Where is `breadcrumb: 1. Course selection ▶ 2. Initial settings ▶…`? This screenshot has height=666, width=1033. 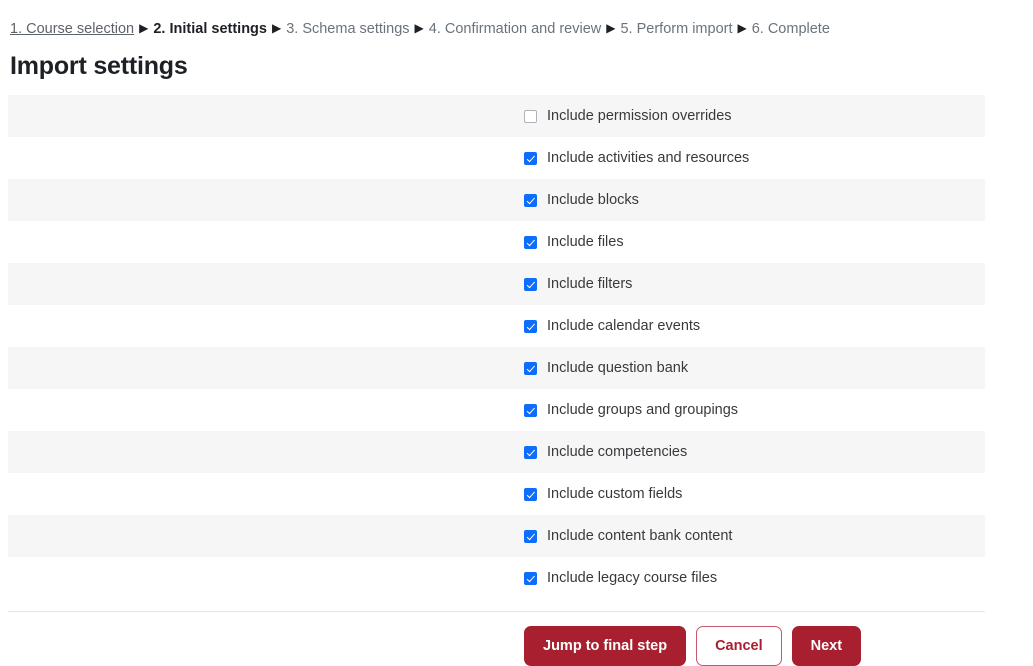
breadcrumb: 1. Course selection ▶ 2. Initial settings ▶… is located at coordinates (516, 19).